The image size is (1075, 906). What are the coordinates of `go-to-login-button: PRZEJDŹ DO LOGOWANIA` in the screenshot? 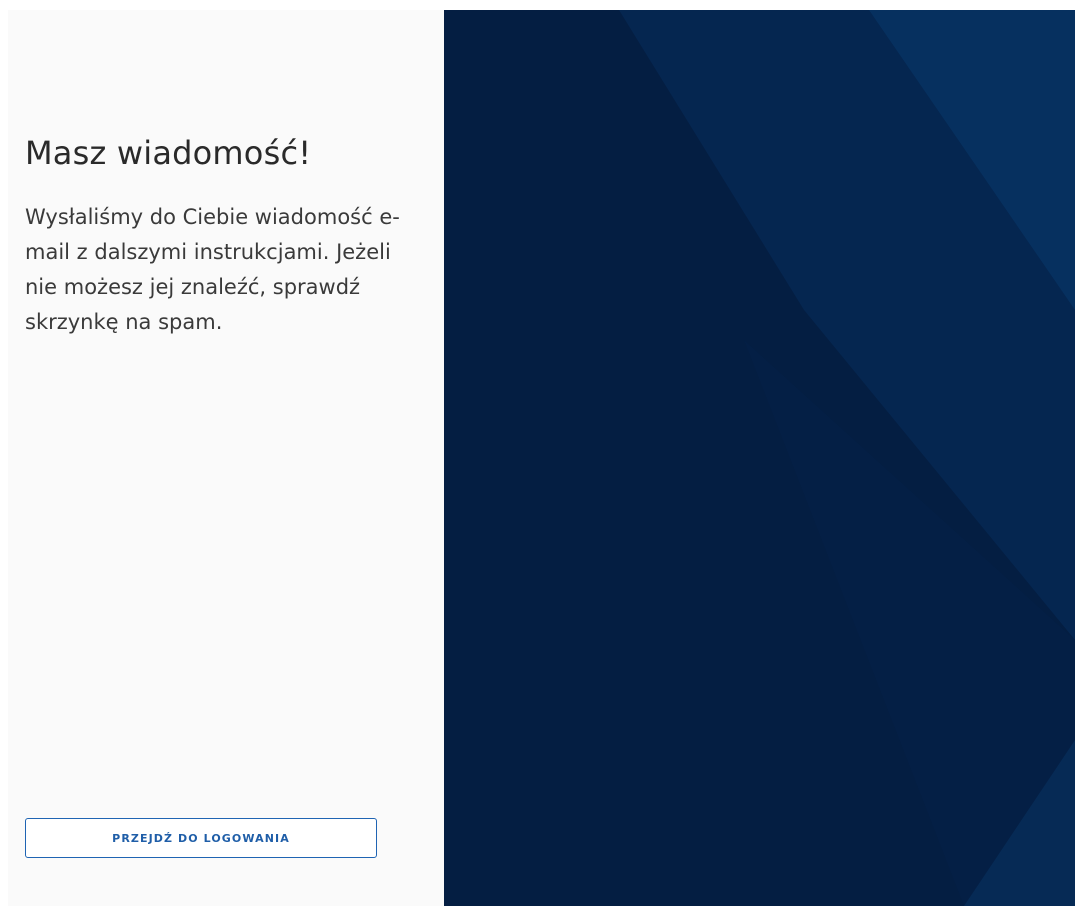 It's located at (201, 838).